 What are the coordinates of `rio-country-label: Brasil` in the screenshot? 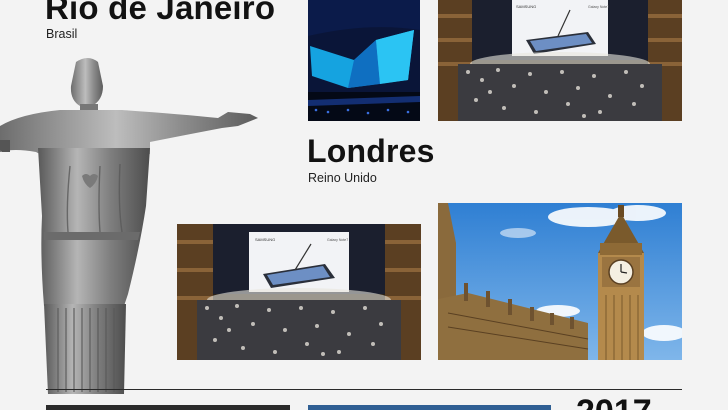 It's located at (62, 34).